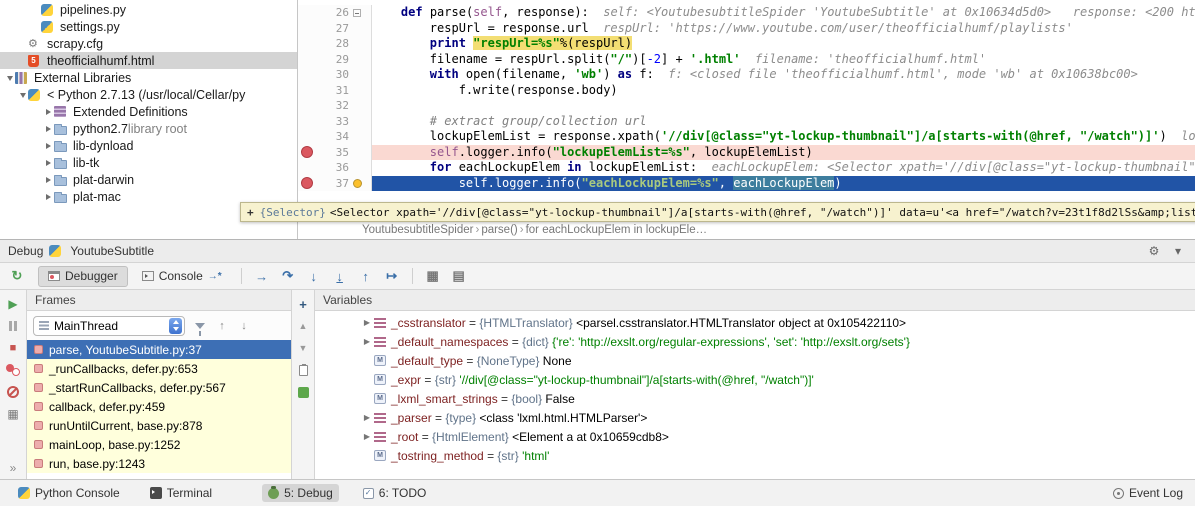 The image size is (1195, 506). I want to click on tree-item-label: lib-tk, so click(86, 162).